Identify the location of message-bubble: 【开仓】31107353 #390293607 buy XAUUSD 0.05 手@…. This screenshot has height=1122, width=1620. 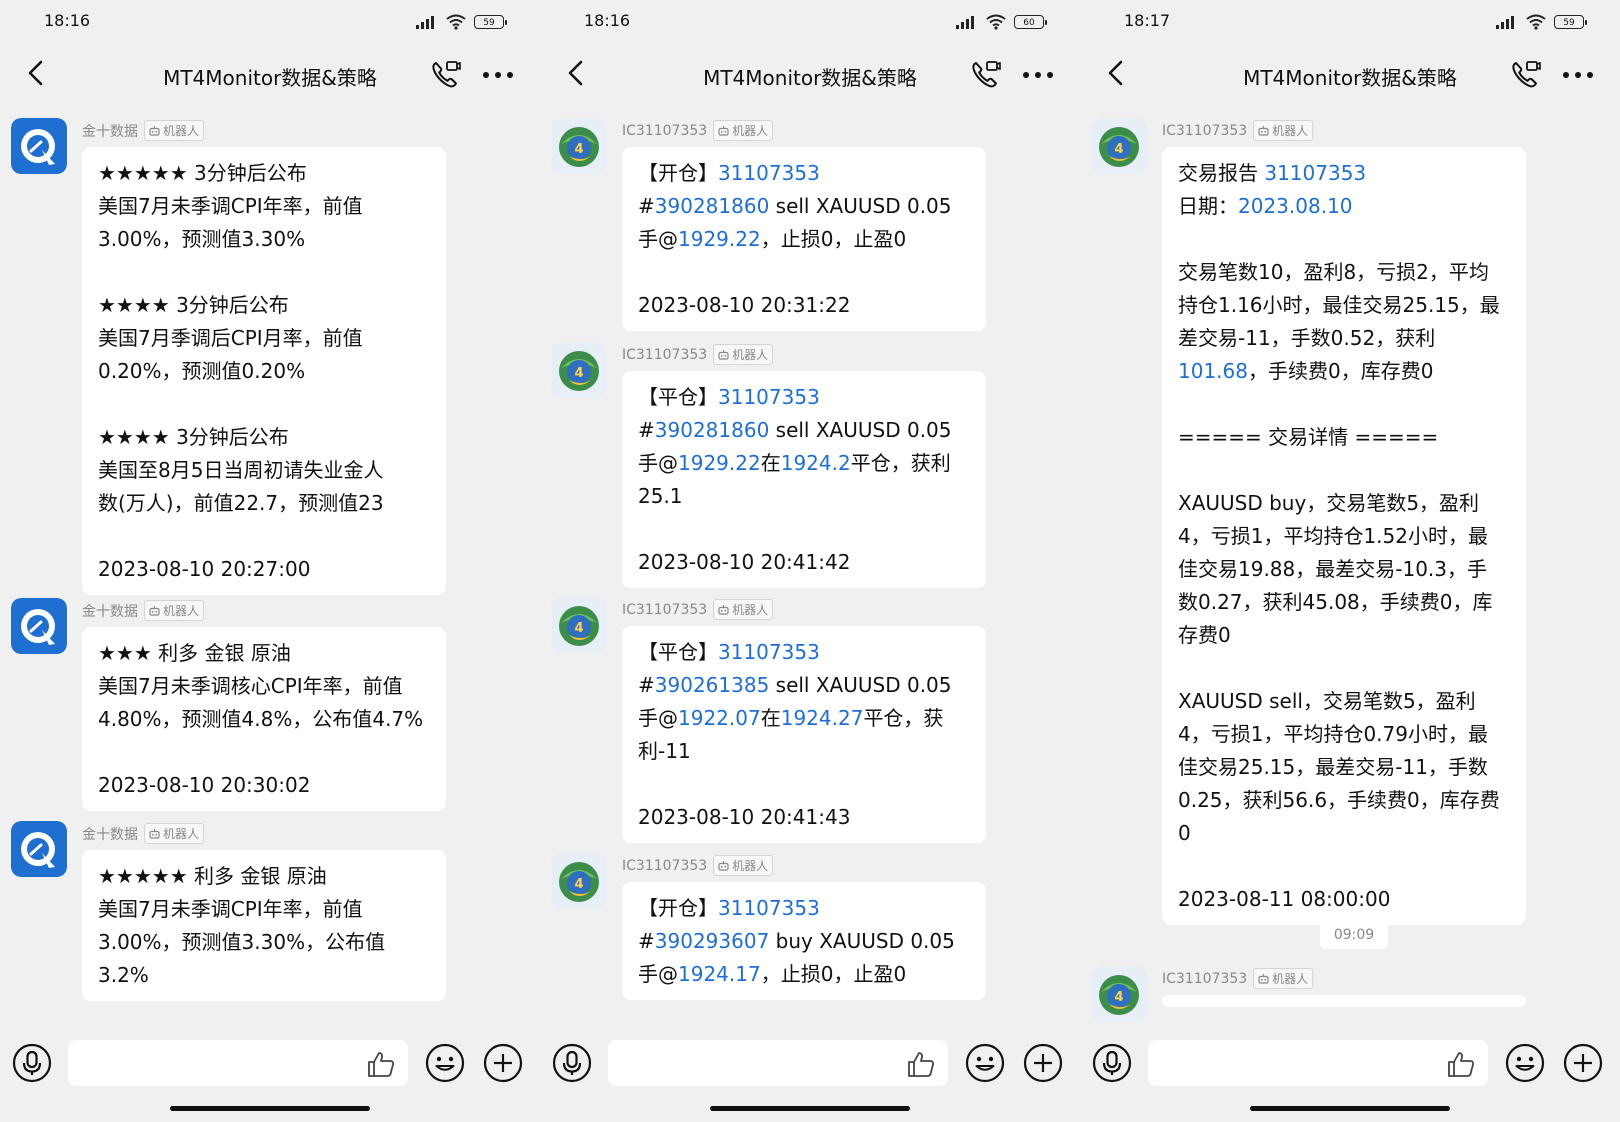
(804, 941).